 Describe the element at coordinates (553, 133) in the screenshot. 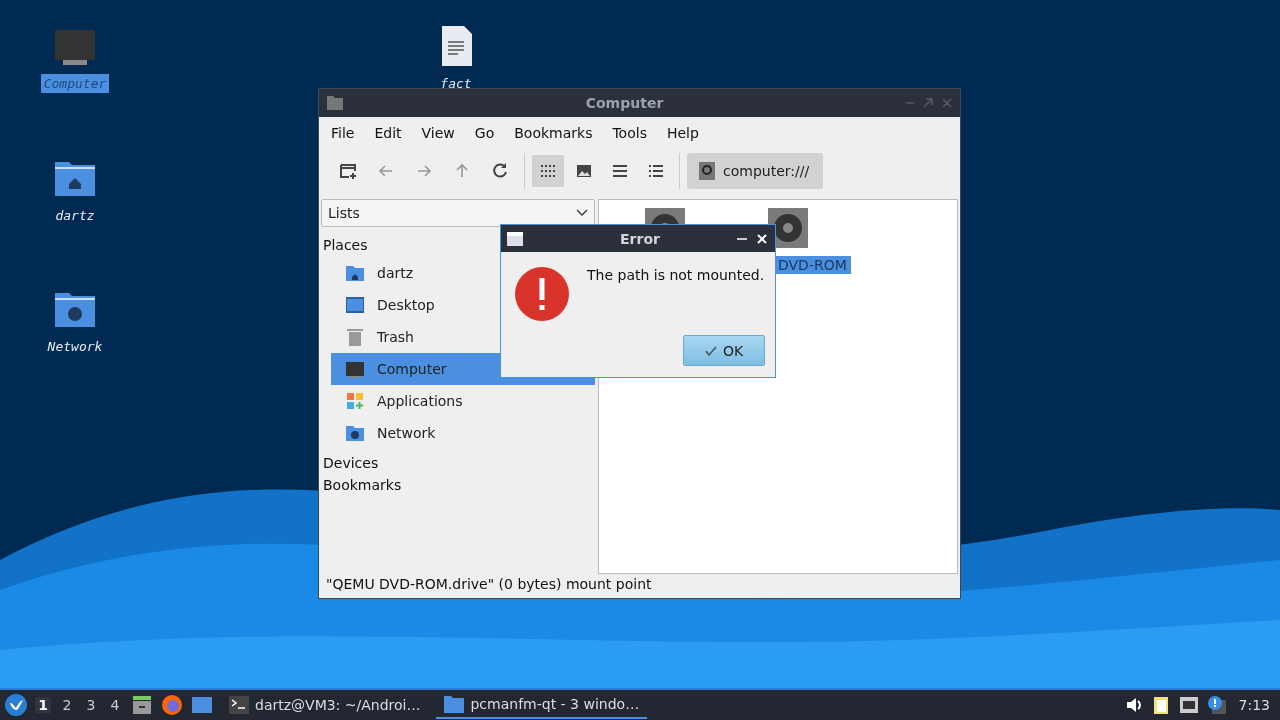

I see `menu-item: Bookmarks` at that location.